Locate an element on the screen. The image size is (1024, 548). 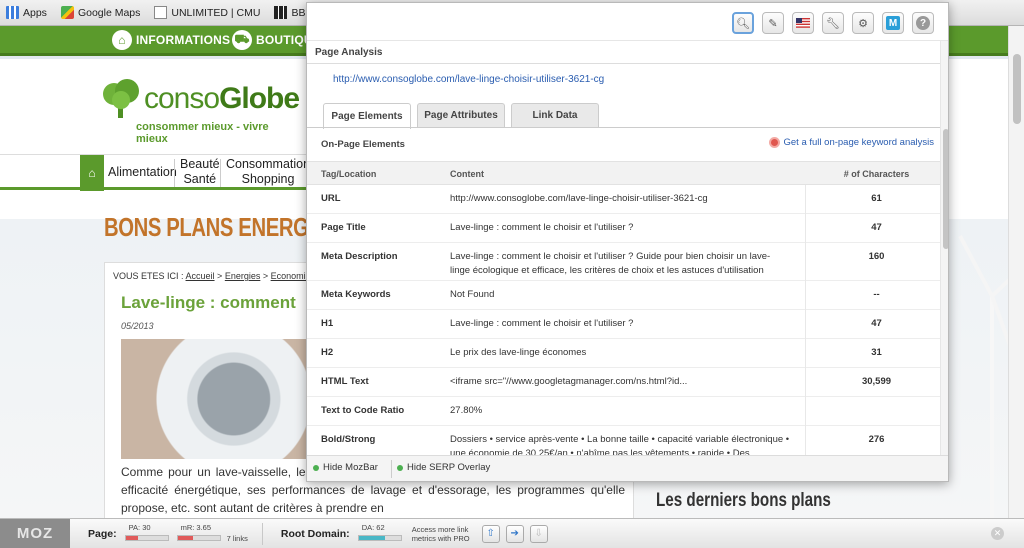
tab-page-elements: Page Elements is located at coordinates (367, 116).